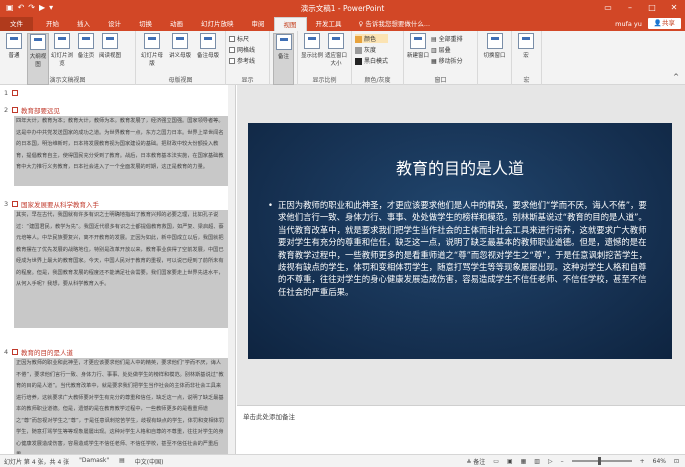 This screenshot has width=685, height=467. What do you see at coordinates (358, 50) in the screenshot?
I see `grayscale-swatch-icon` at bounding box center [358, 50].